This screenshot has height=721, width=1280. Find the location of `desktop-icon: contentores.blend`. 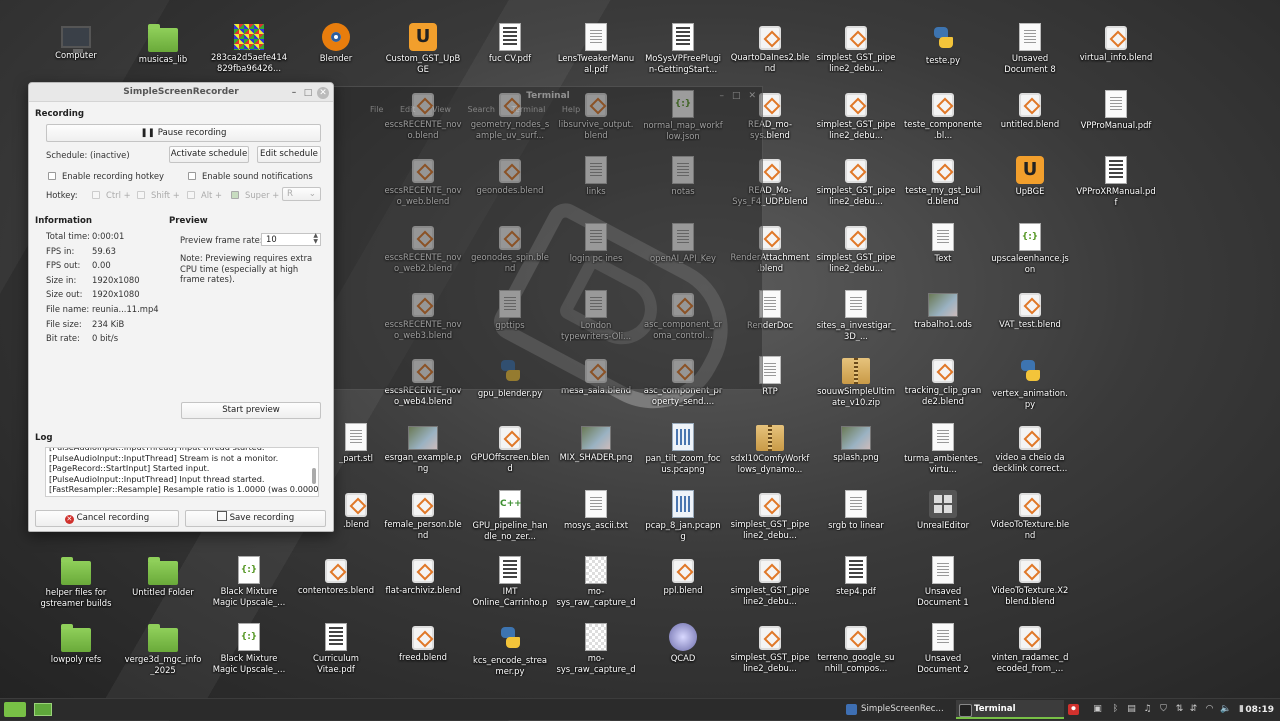

desktop-icon: contentores.blend is located at coordinates (336, 574).